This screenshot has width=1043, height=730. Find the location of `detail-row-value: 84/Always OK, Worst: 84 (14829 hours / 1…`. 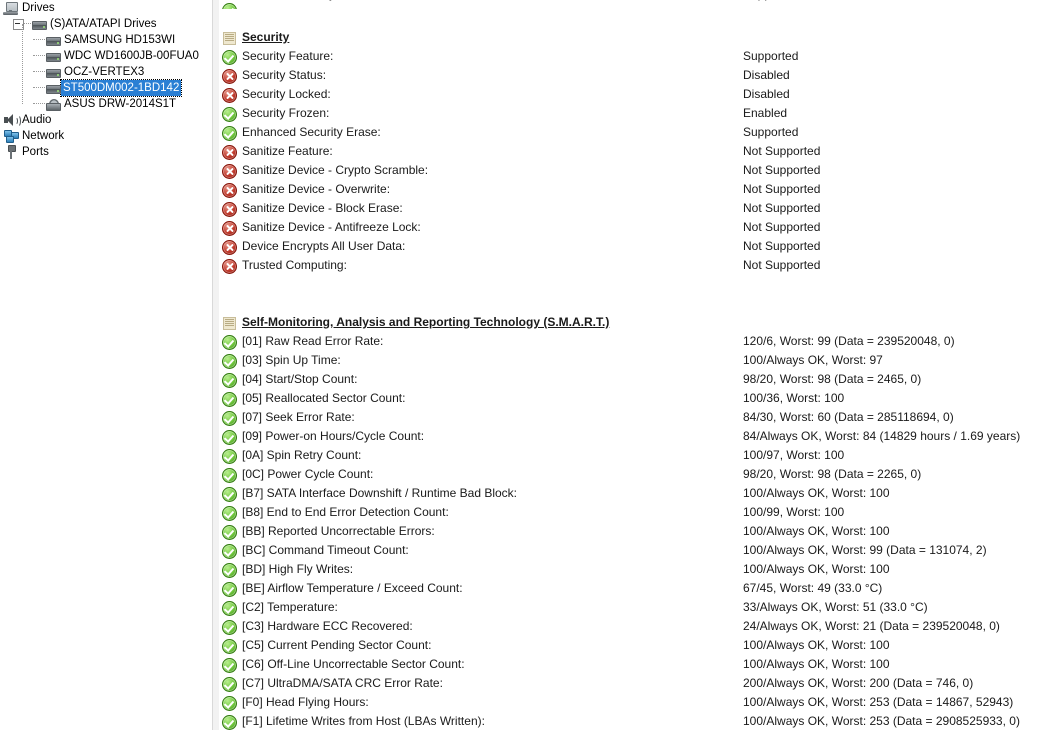

detail-row-value: 84/Always OK, Worst: 84 (14829 hours / 1… is located at coordinates (882, 436).